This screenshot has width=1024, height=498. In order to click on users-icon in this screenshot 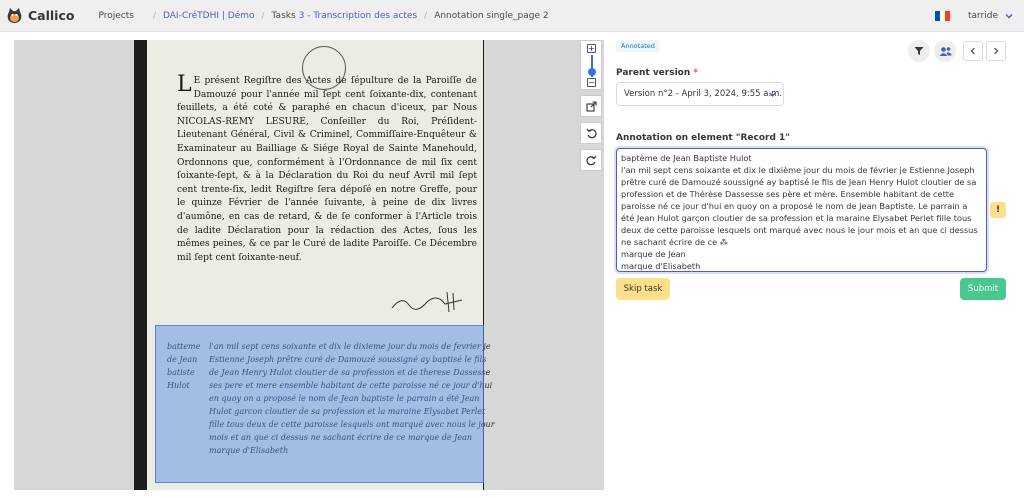, I will do `click(945, 51)`.